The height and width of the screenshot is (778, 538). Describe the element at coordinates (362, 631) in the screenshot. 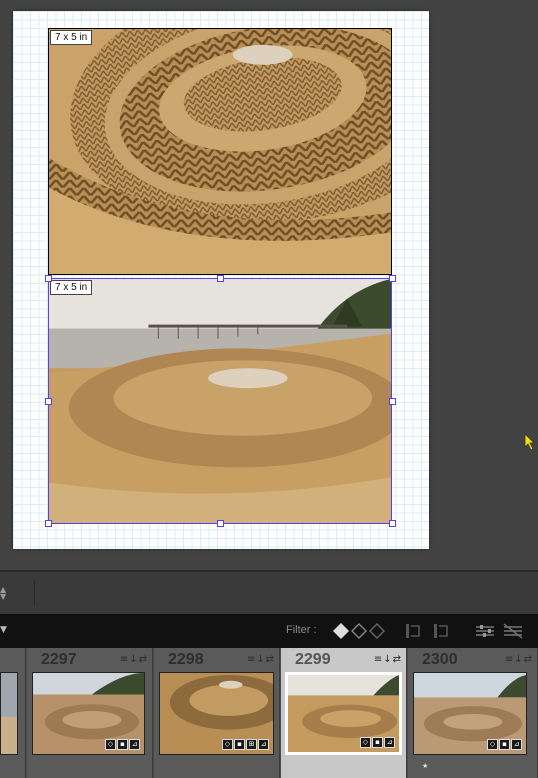

I see `flag-filter-icons` at that location.